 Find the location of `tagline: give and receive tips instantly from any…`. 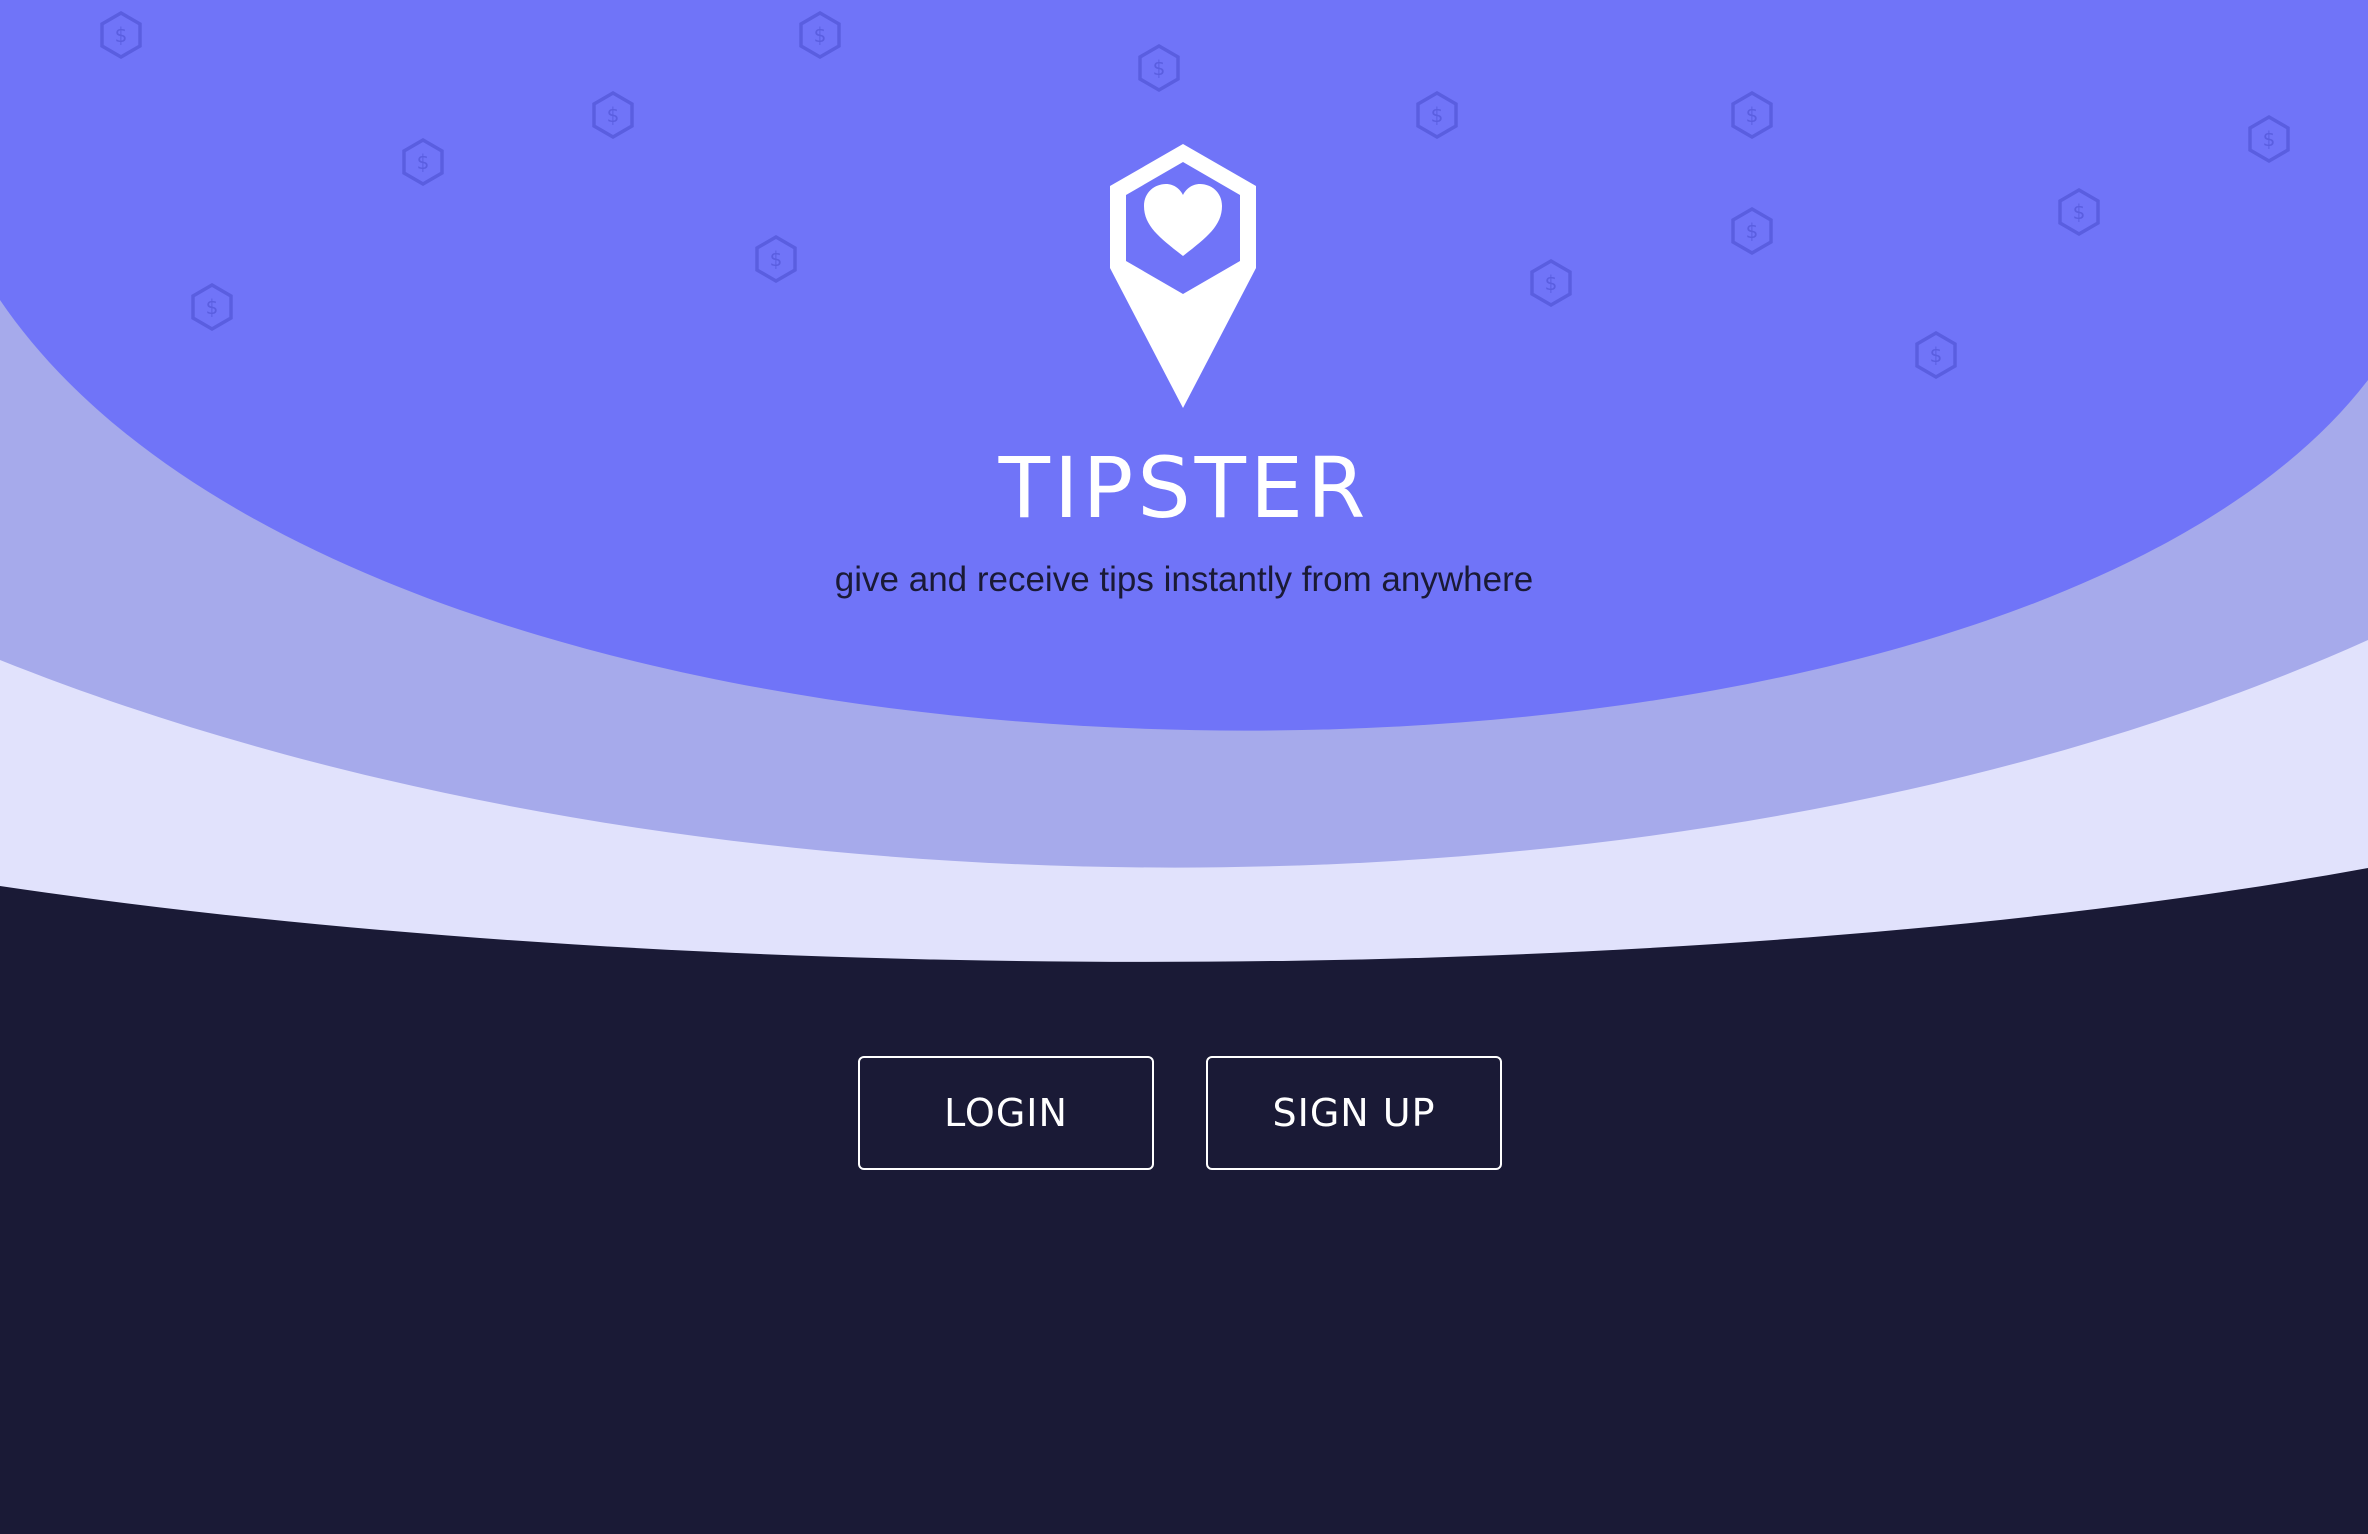

tagline: give and receive tips instantly from any… is located at coordinates (1184, 579).